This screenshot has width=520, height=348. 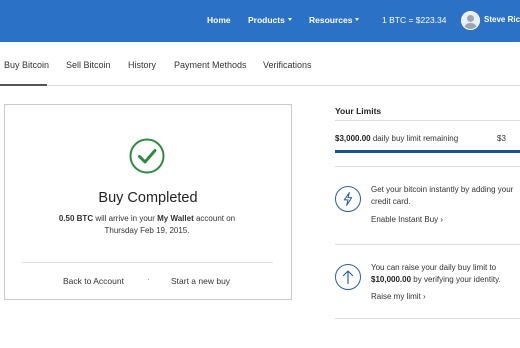 I want to click on tab-history: History, so click(x=142, y=65).